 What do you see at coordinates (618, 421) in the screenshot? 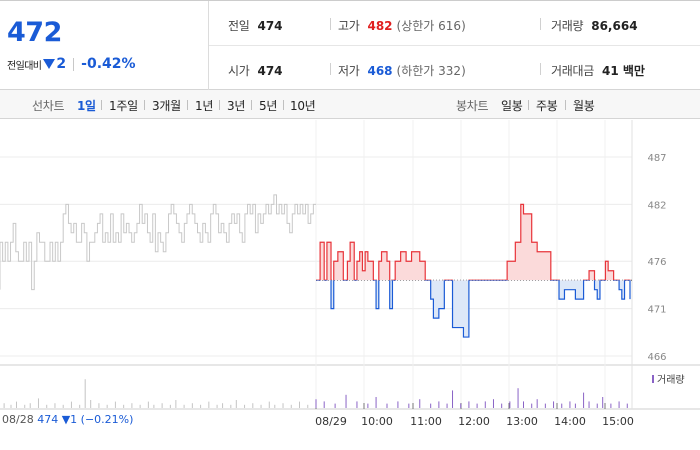
I see `x-tick-label: 15:00` at bounding box center [618, 421].